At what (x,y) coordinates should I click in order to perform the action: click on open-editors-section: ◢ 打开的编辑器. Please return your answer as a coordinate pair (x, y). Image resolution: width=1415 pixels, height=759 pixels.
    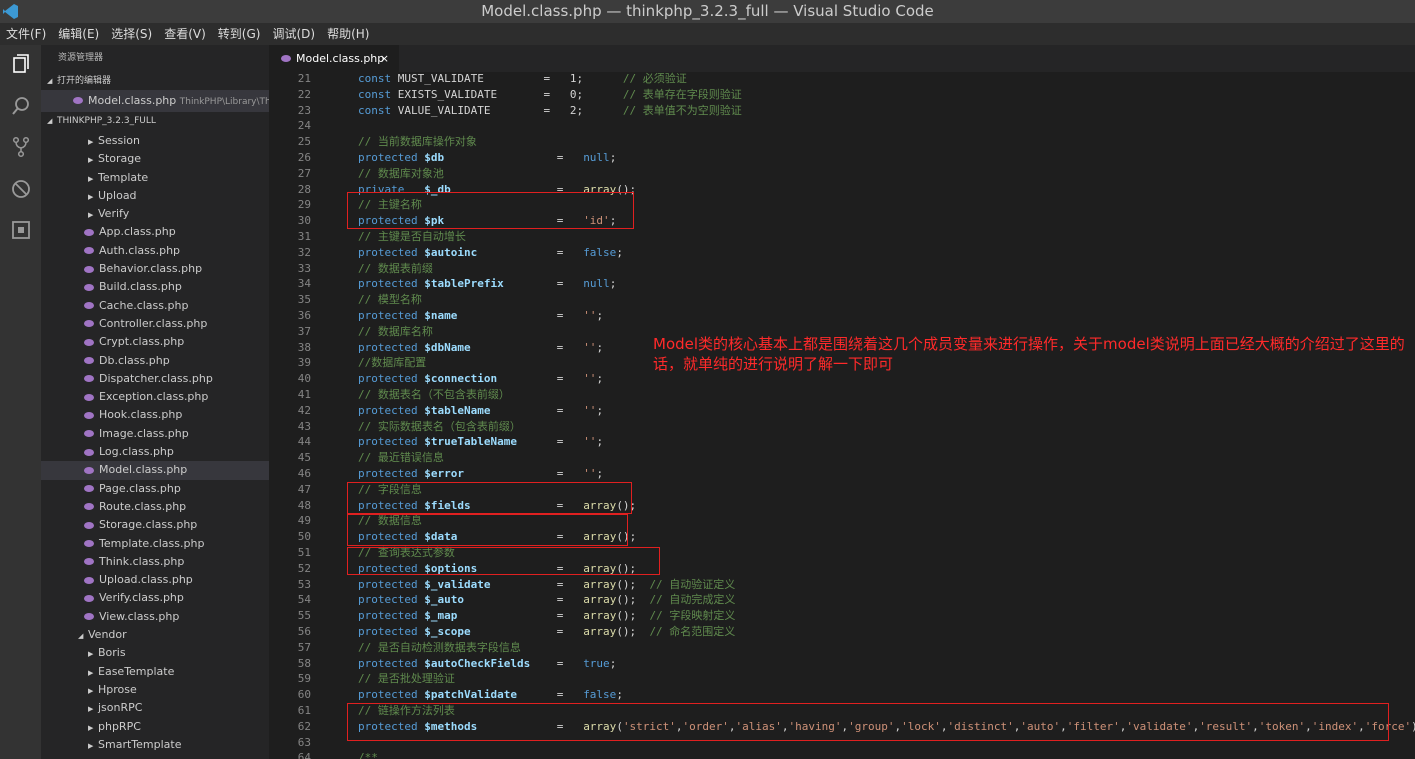
    Looking at the image, I should click on (155, 81).